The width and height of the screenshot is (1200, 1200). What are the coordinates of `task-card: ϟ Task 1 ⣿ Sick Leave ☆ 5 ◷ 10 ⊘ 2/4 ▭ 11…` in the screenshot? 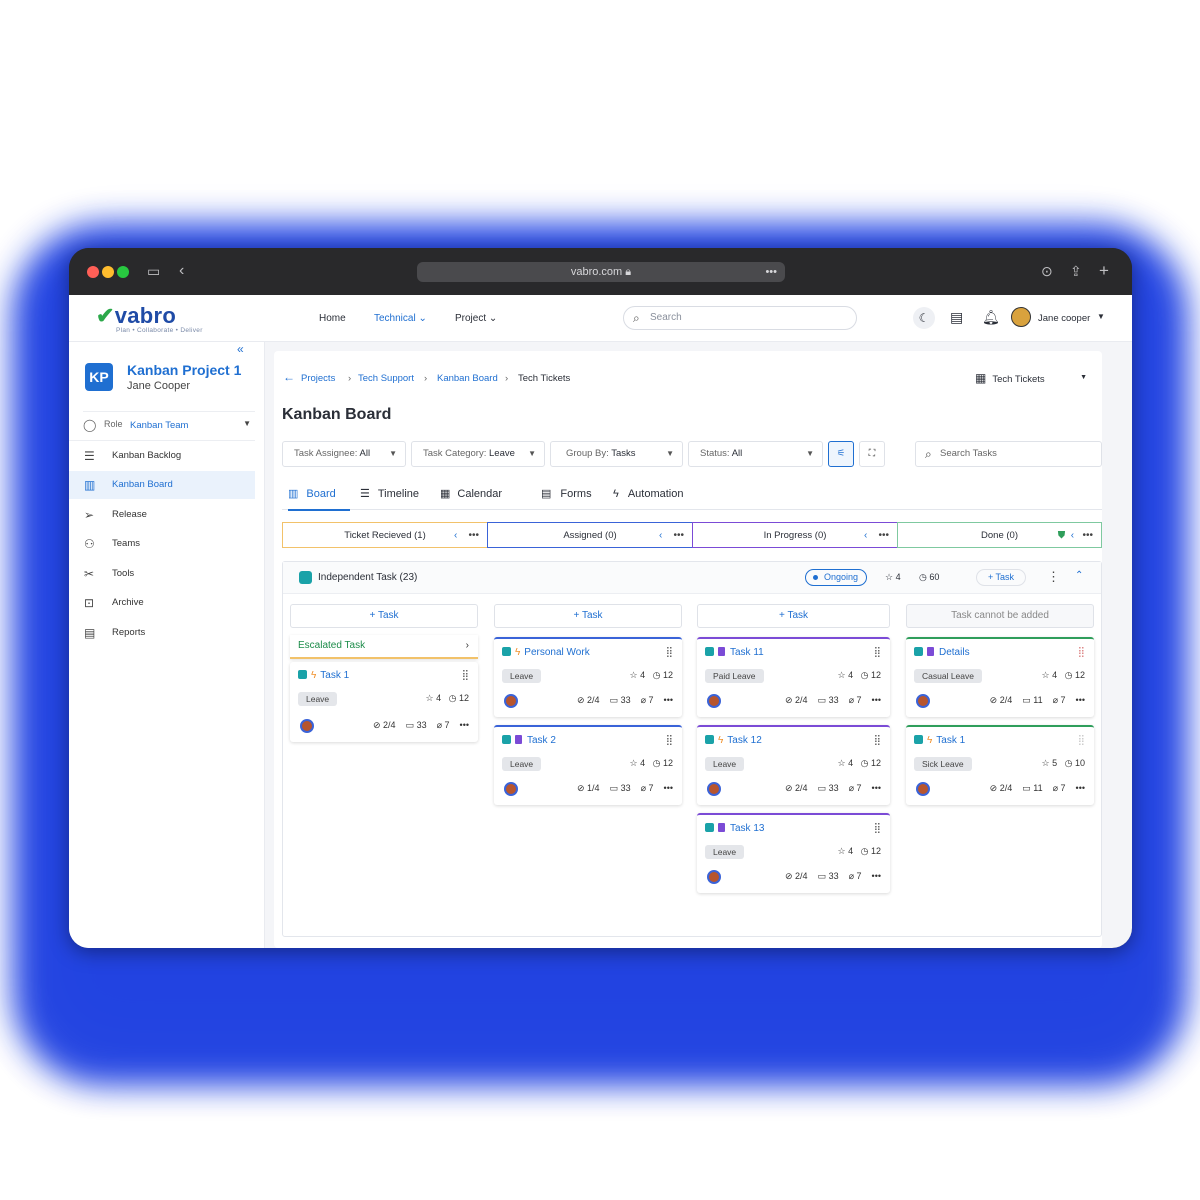 It's located at (1000, 765).